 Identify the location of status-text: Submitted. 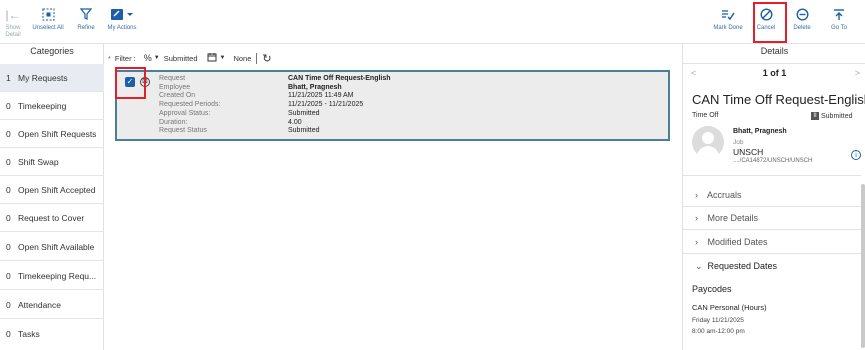
(837, 116).